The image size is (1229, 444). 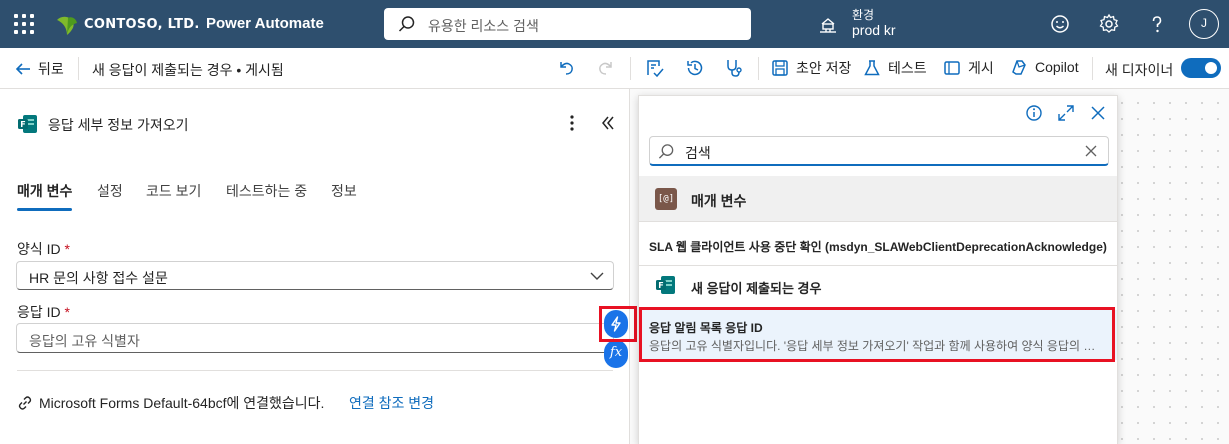 I want to click on trigger-section-header: F 새 응답이 제출되는 경우, so click(x=878, y=286).